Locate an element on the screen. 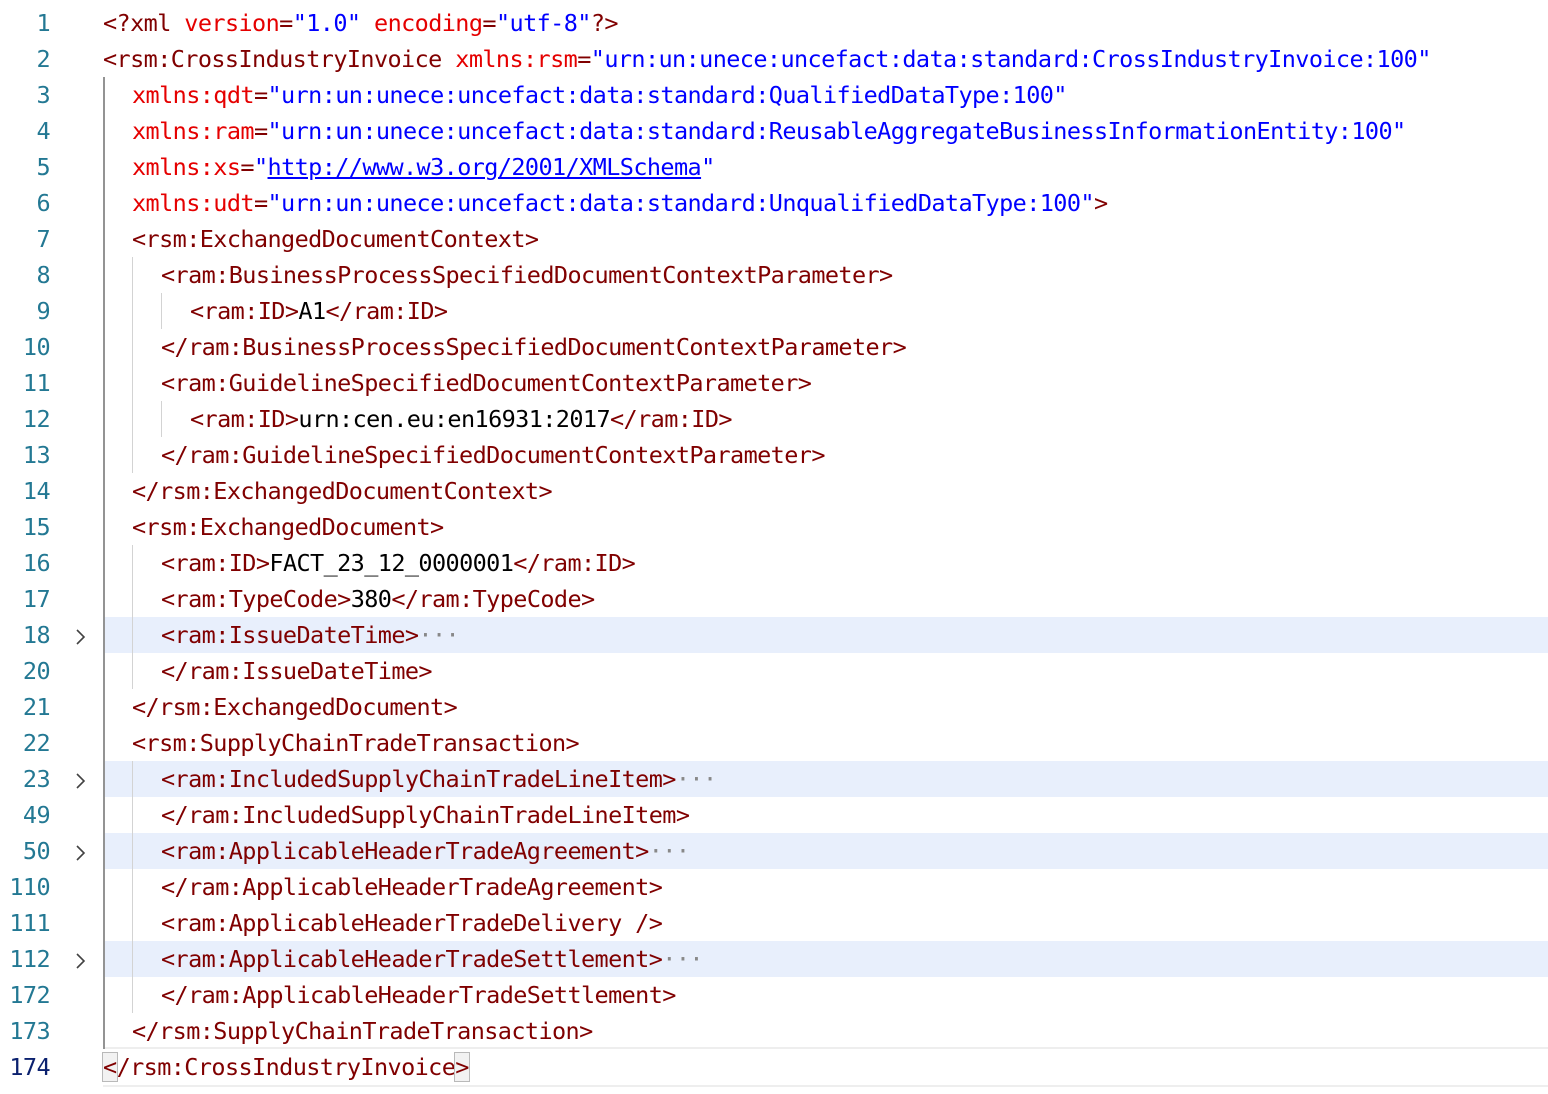 This screenshot has height=1094, width=1548. code-line: 110 </ram:ApplicableHeaderTradeAgreement> is located at coordinates (774, 887).